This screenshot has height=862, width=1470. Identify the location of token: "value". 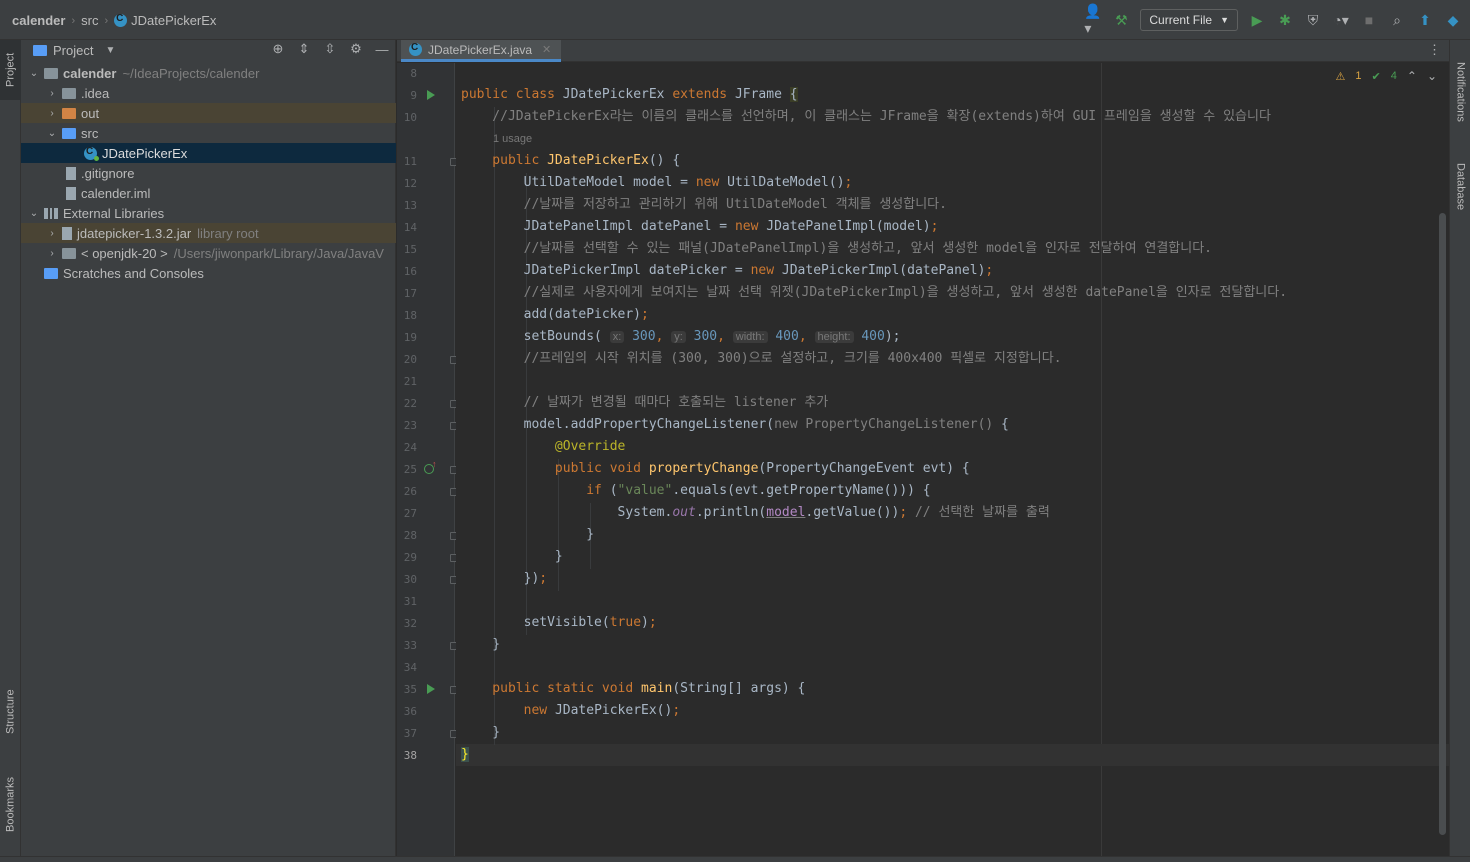
(645, 490).